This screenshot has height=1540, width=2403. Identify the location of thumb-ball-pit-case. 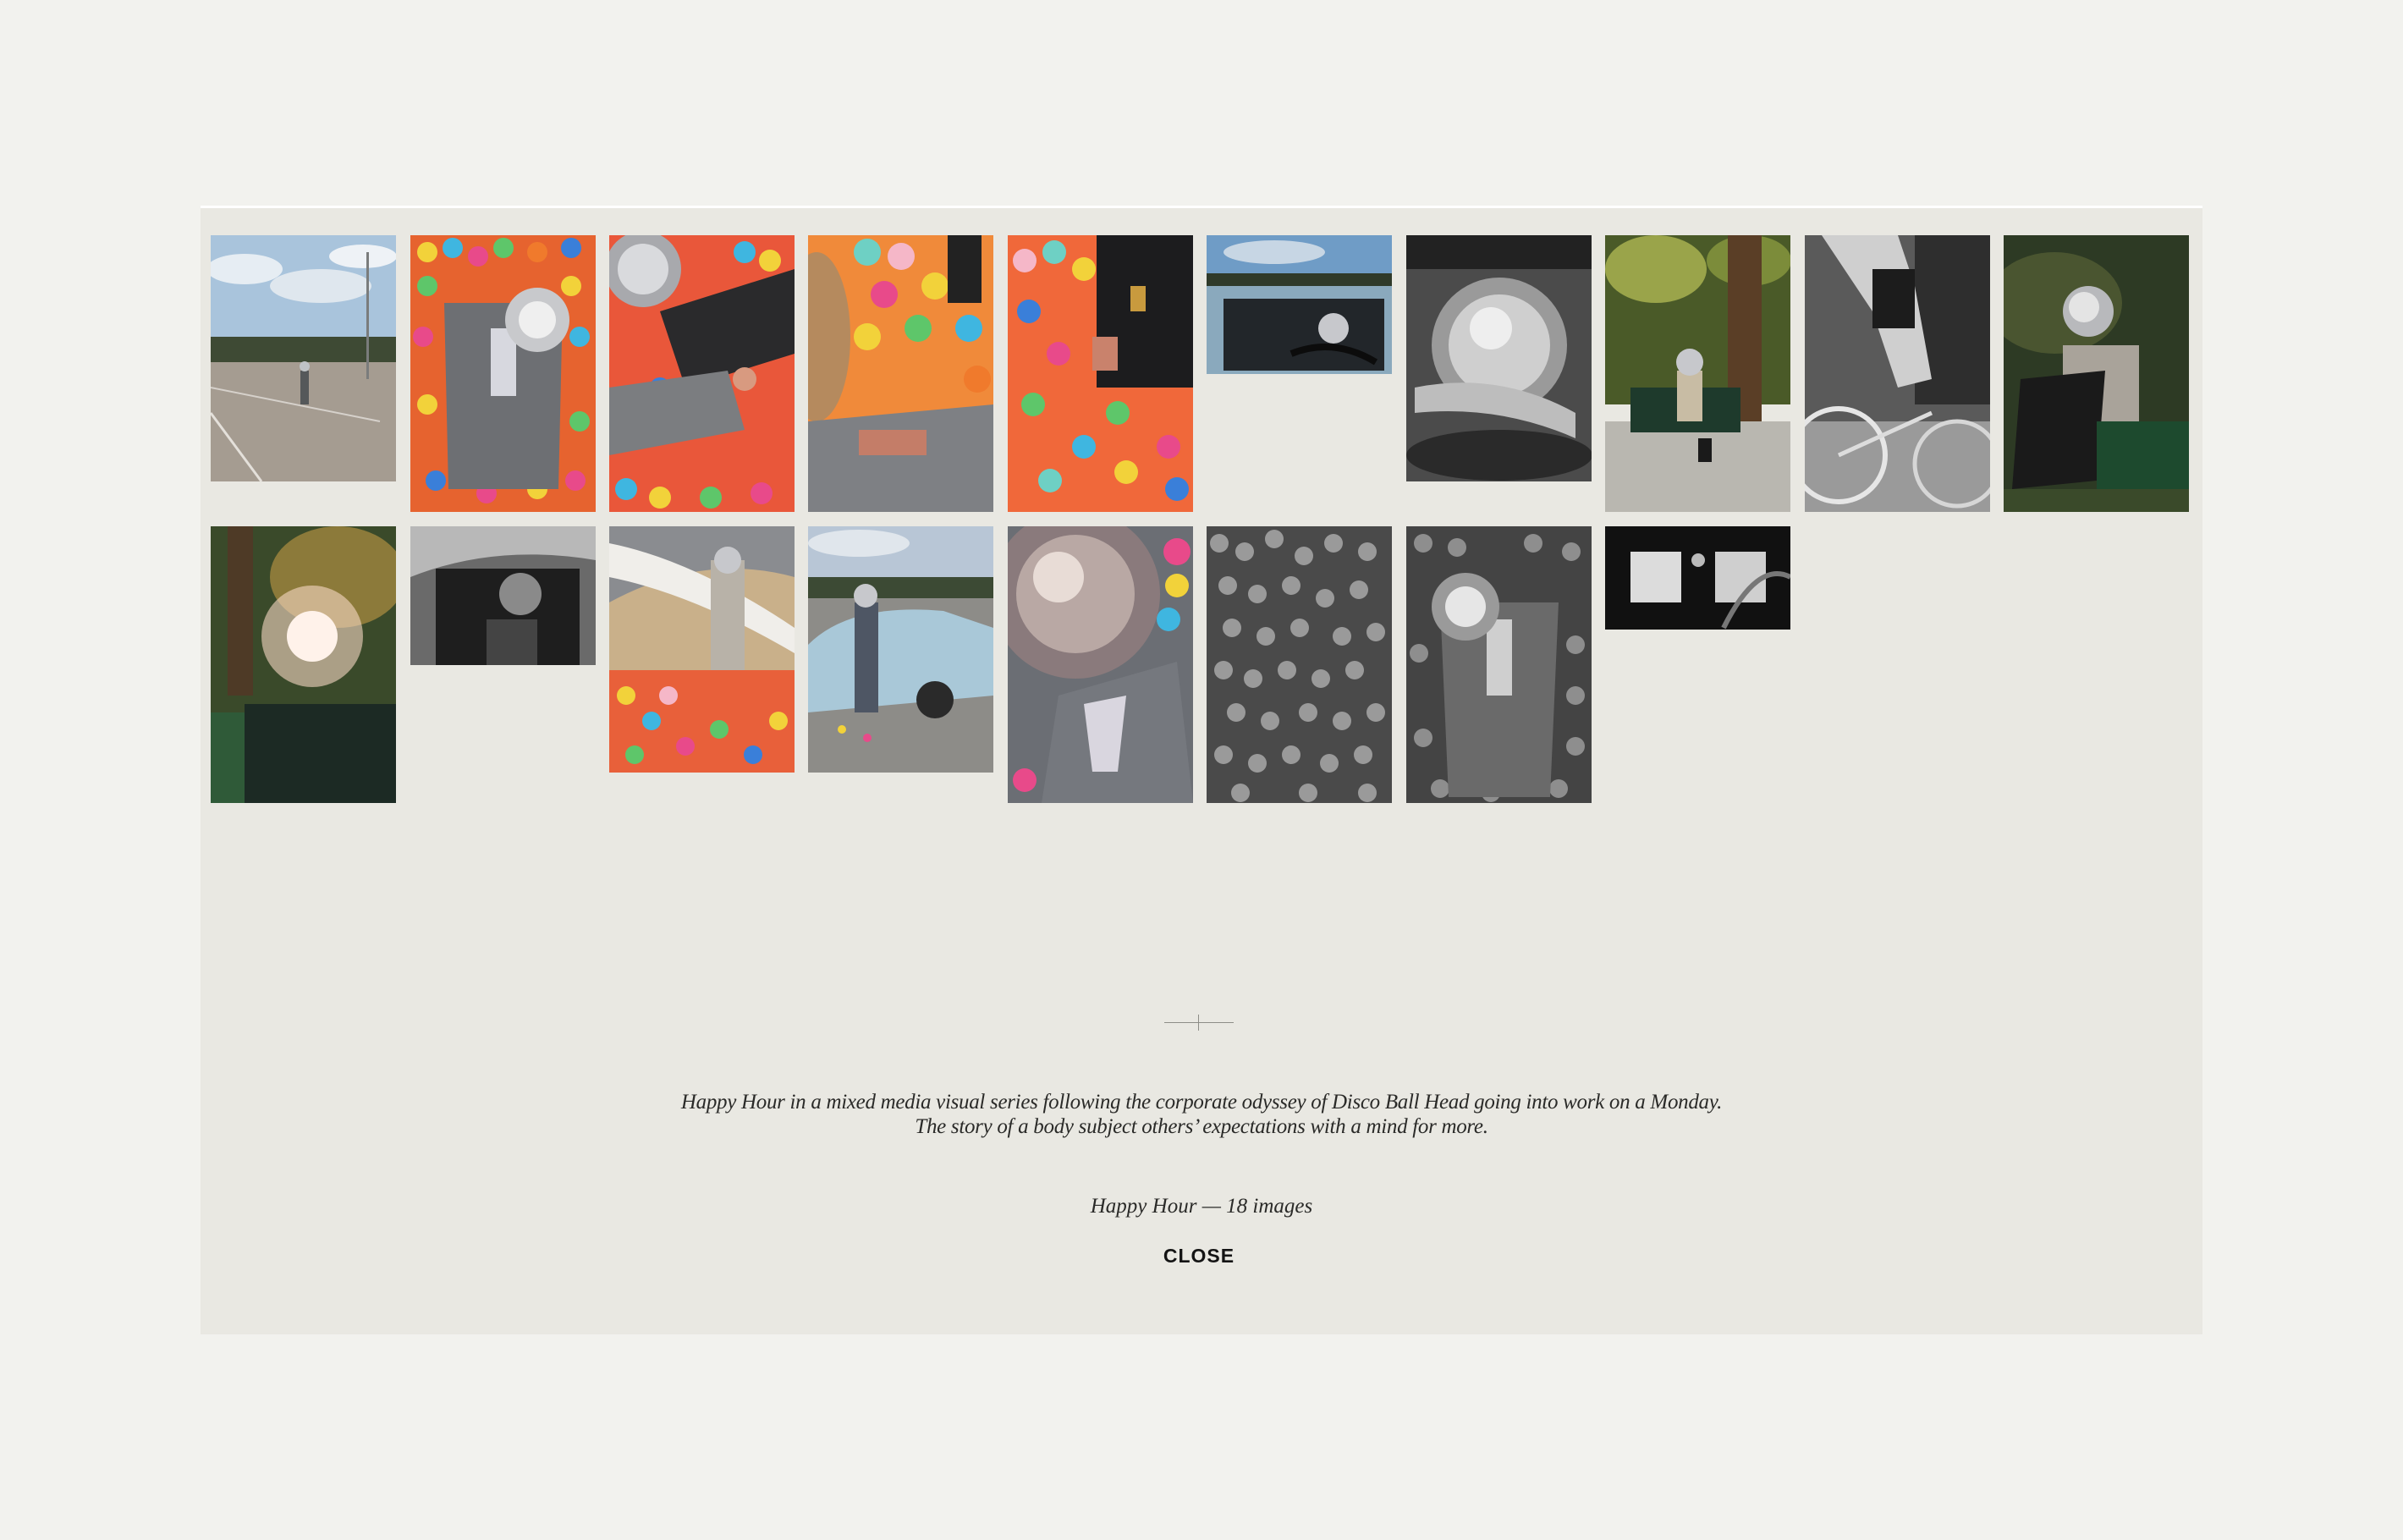
(1101, 373).